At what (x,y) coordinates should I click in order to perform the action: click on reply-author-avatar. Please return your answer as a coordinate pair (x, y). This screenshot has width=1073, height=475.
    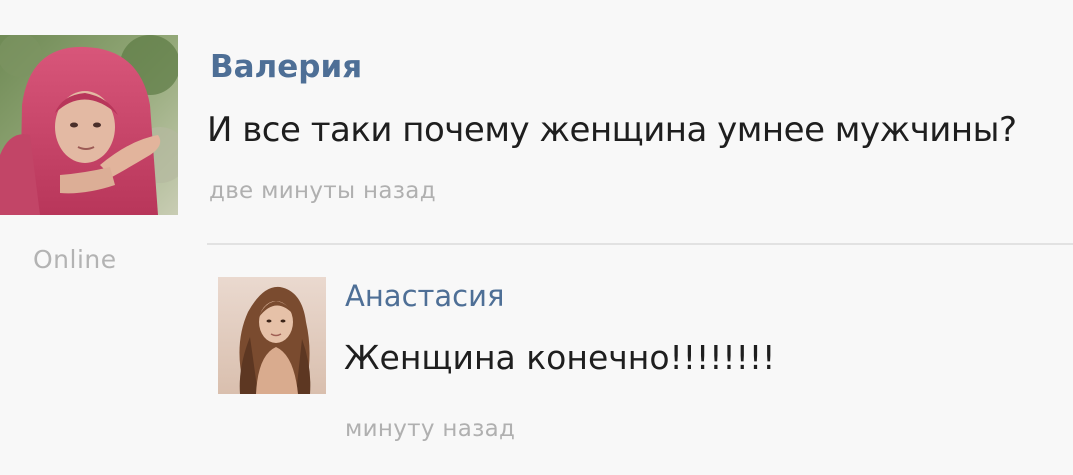
    Looking at the image, I should click on (272, 335).